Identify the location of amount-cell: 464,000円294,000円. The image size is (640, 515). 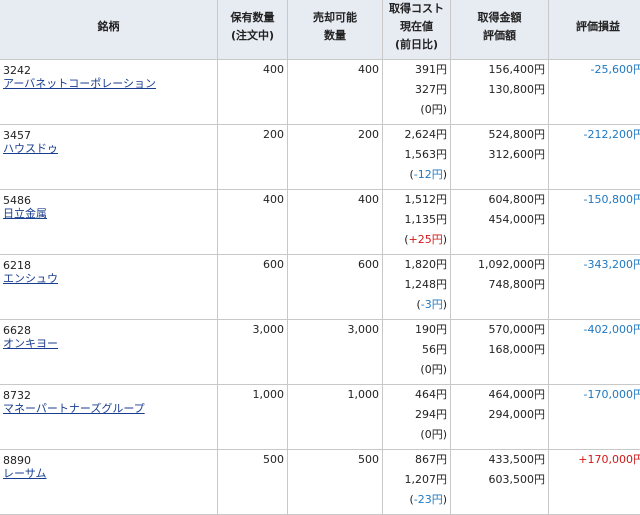
(500, 417).